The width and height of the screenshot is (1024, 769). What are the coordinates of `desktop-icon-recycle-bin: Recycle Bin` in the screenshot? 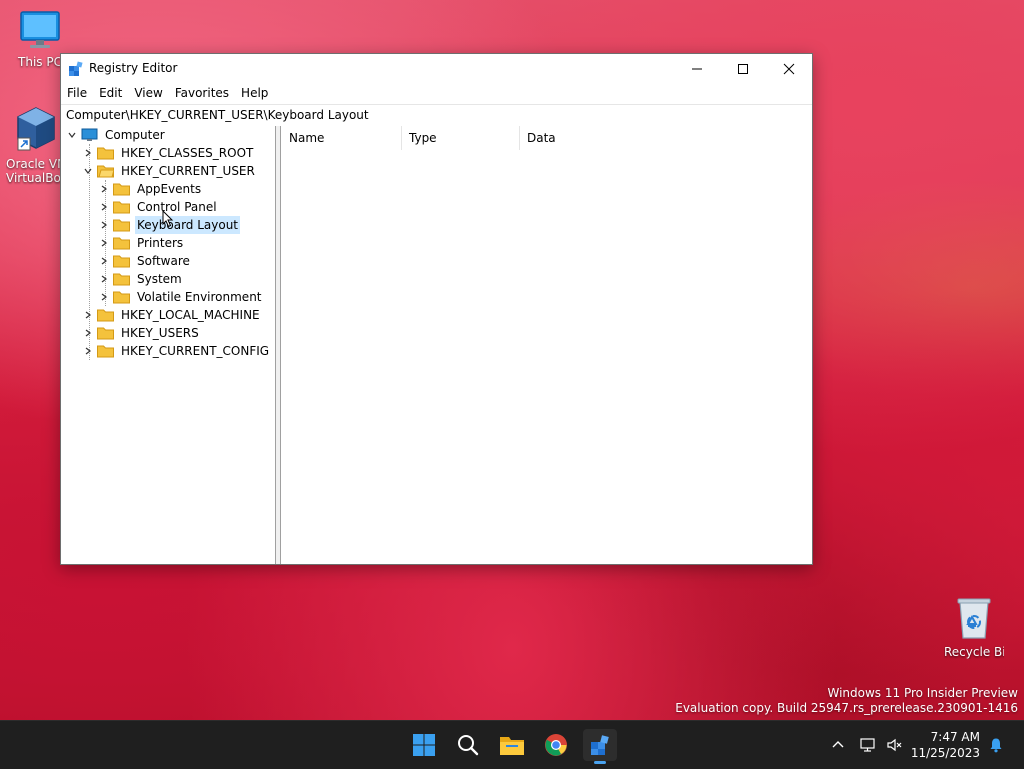 It's located at (974, 627).